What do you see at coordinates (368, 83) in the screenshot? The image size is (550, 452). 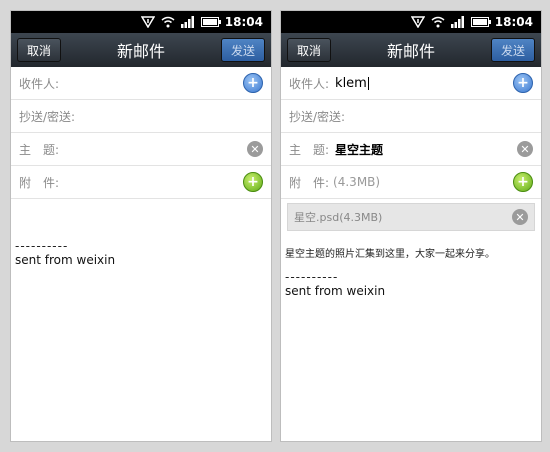 I see `text-cursor` at bounding box center [368, 83].